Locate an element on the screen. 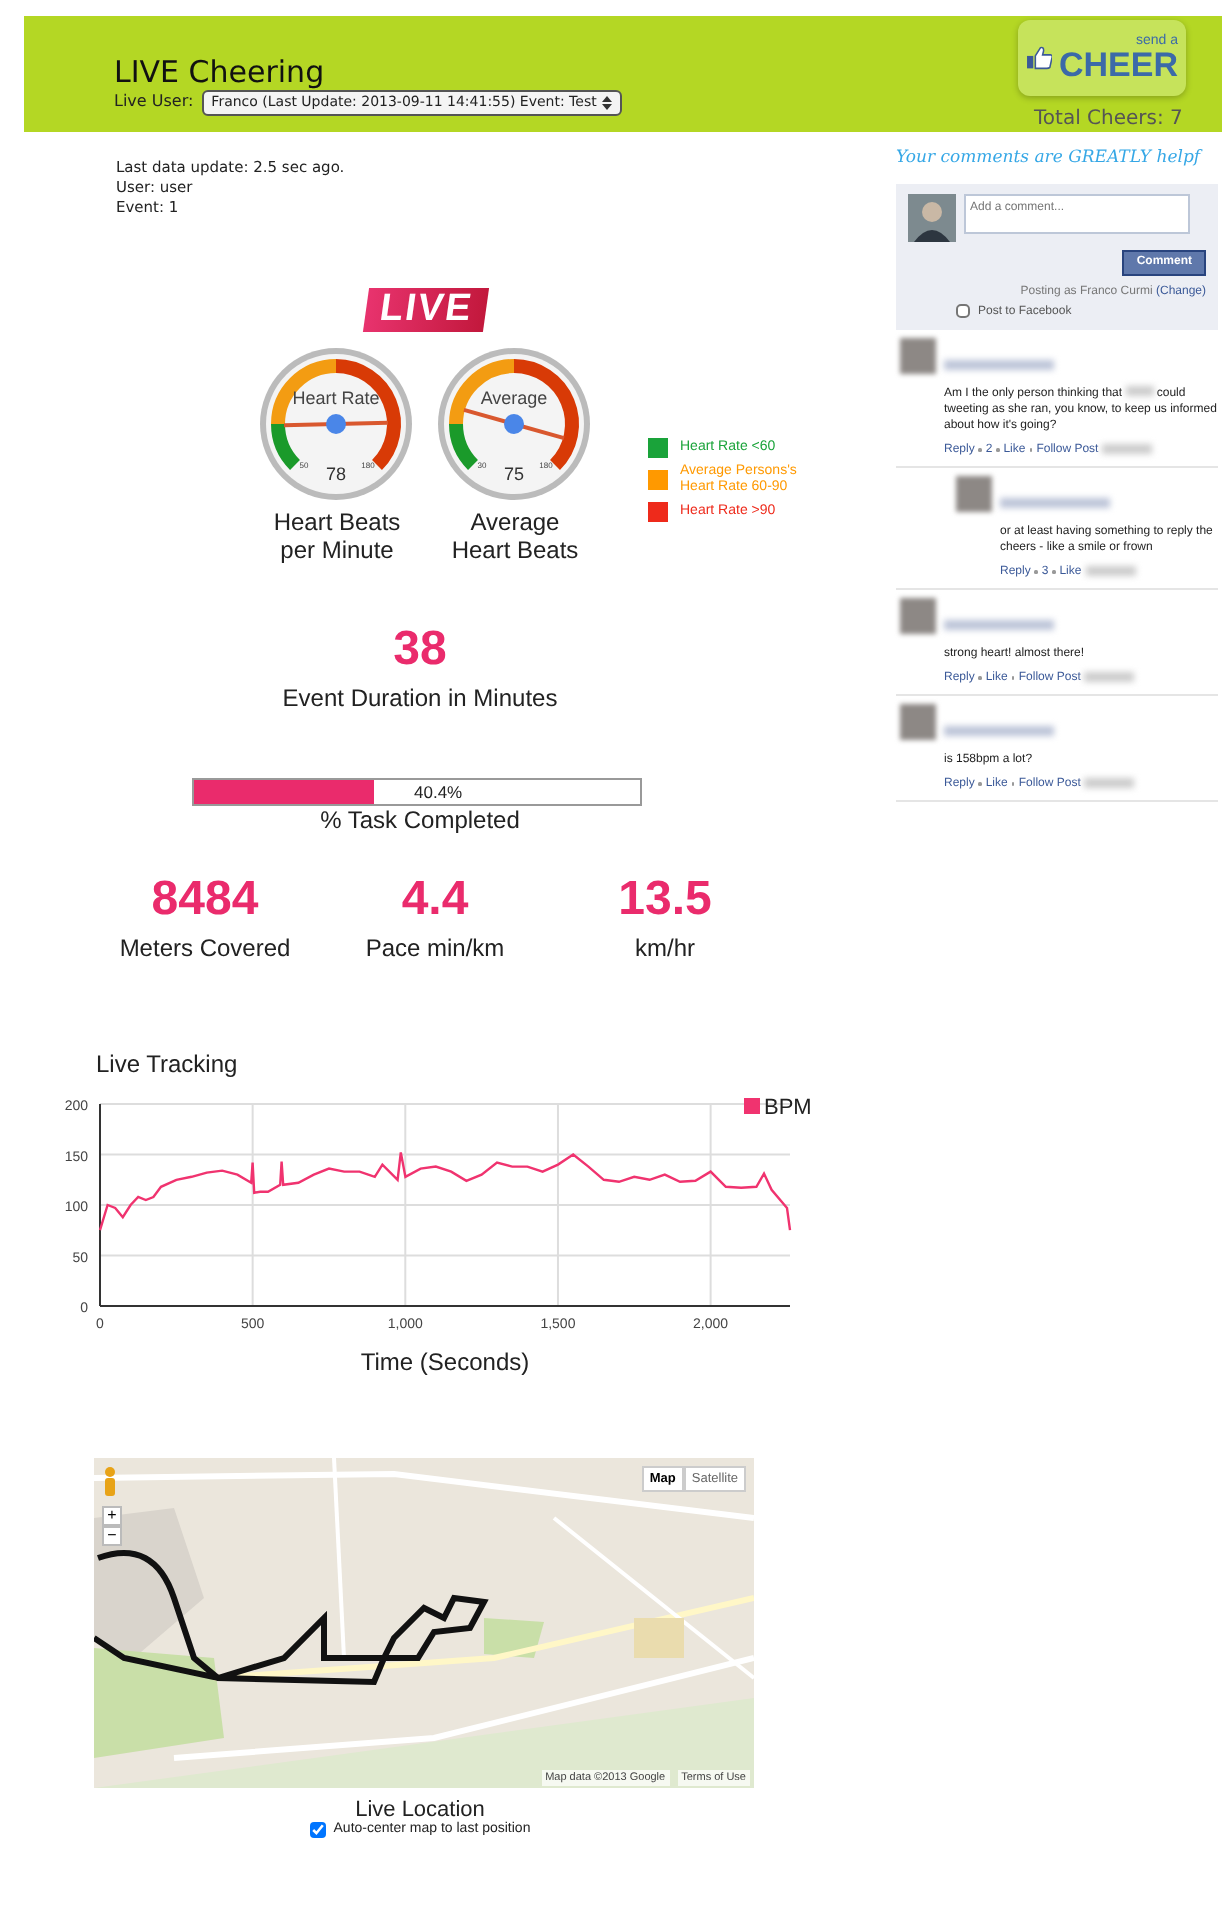  stat-label: Pace min/km is located at coordinates (435, 948).